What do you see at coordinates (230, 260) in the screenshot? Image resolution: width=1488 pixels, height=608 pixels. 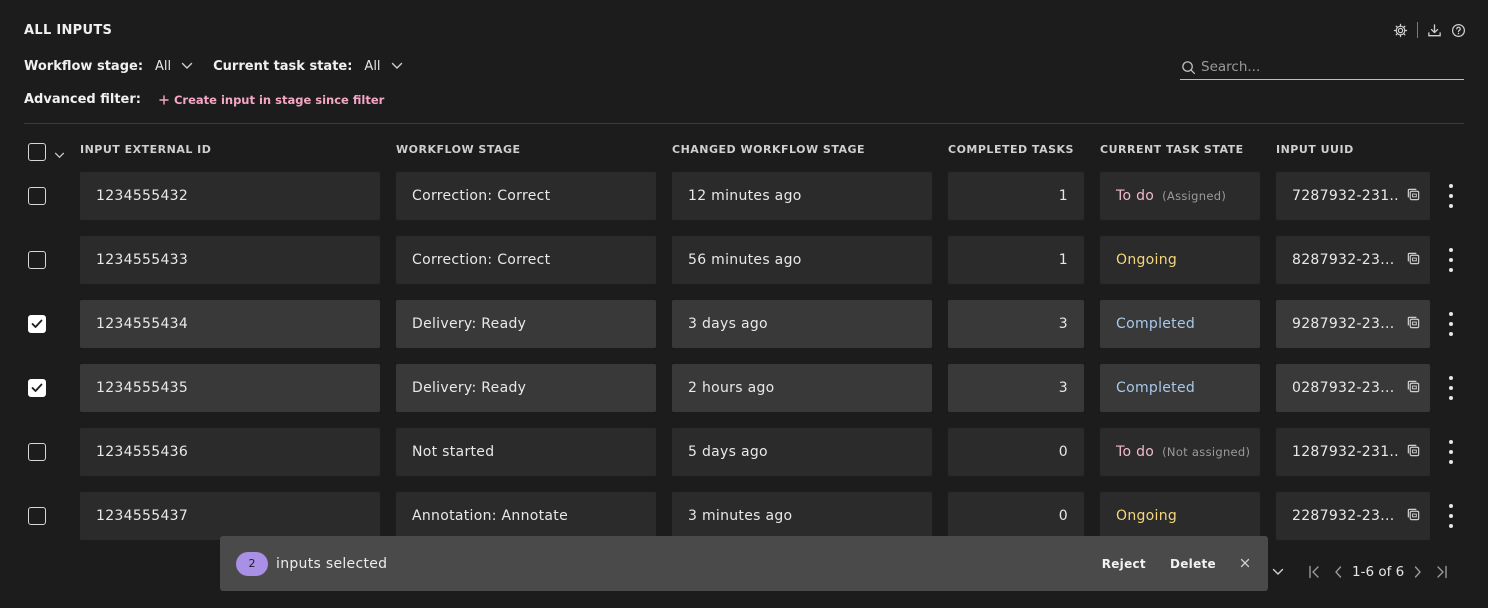 I see `external-id-cell: 1234555433` at bounding box center [230, 260].